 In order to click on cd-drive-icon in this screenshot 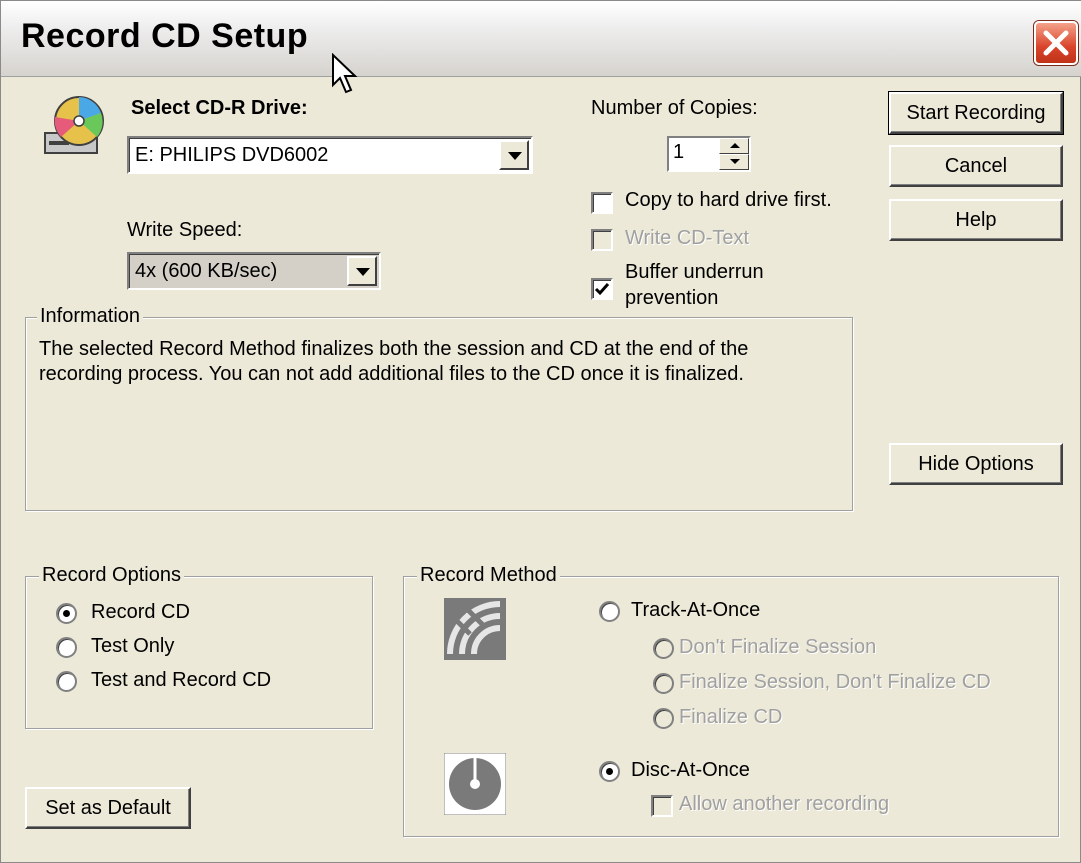, I will do `click(74, 126)`.